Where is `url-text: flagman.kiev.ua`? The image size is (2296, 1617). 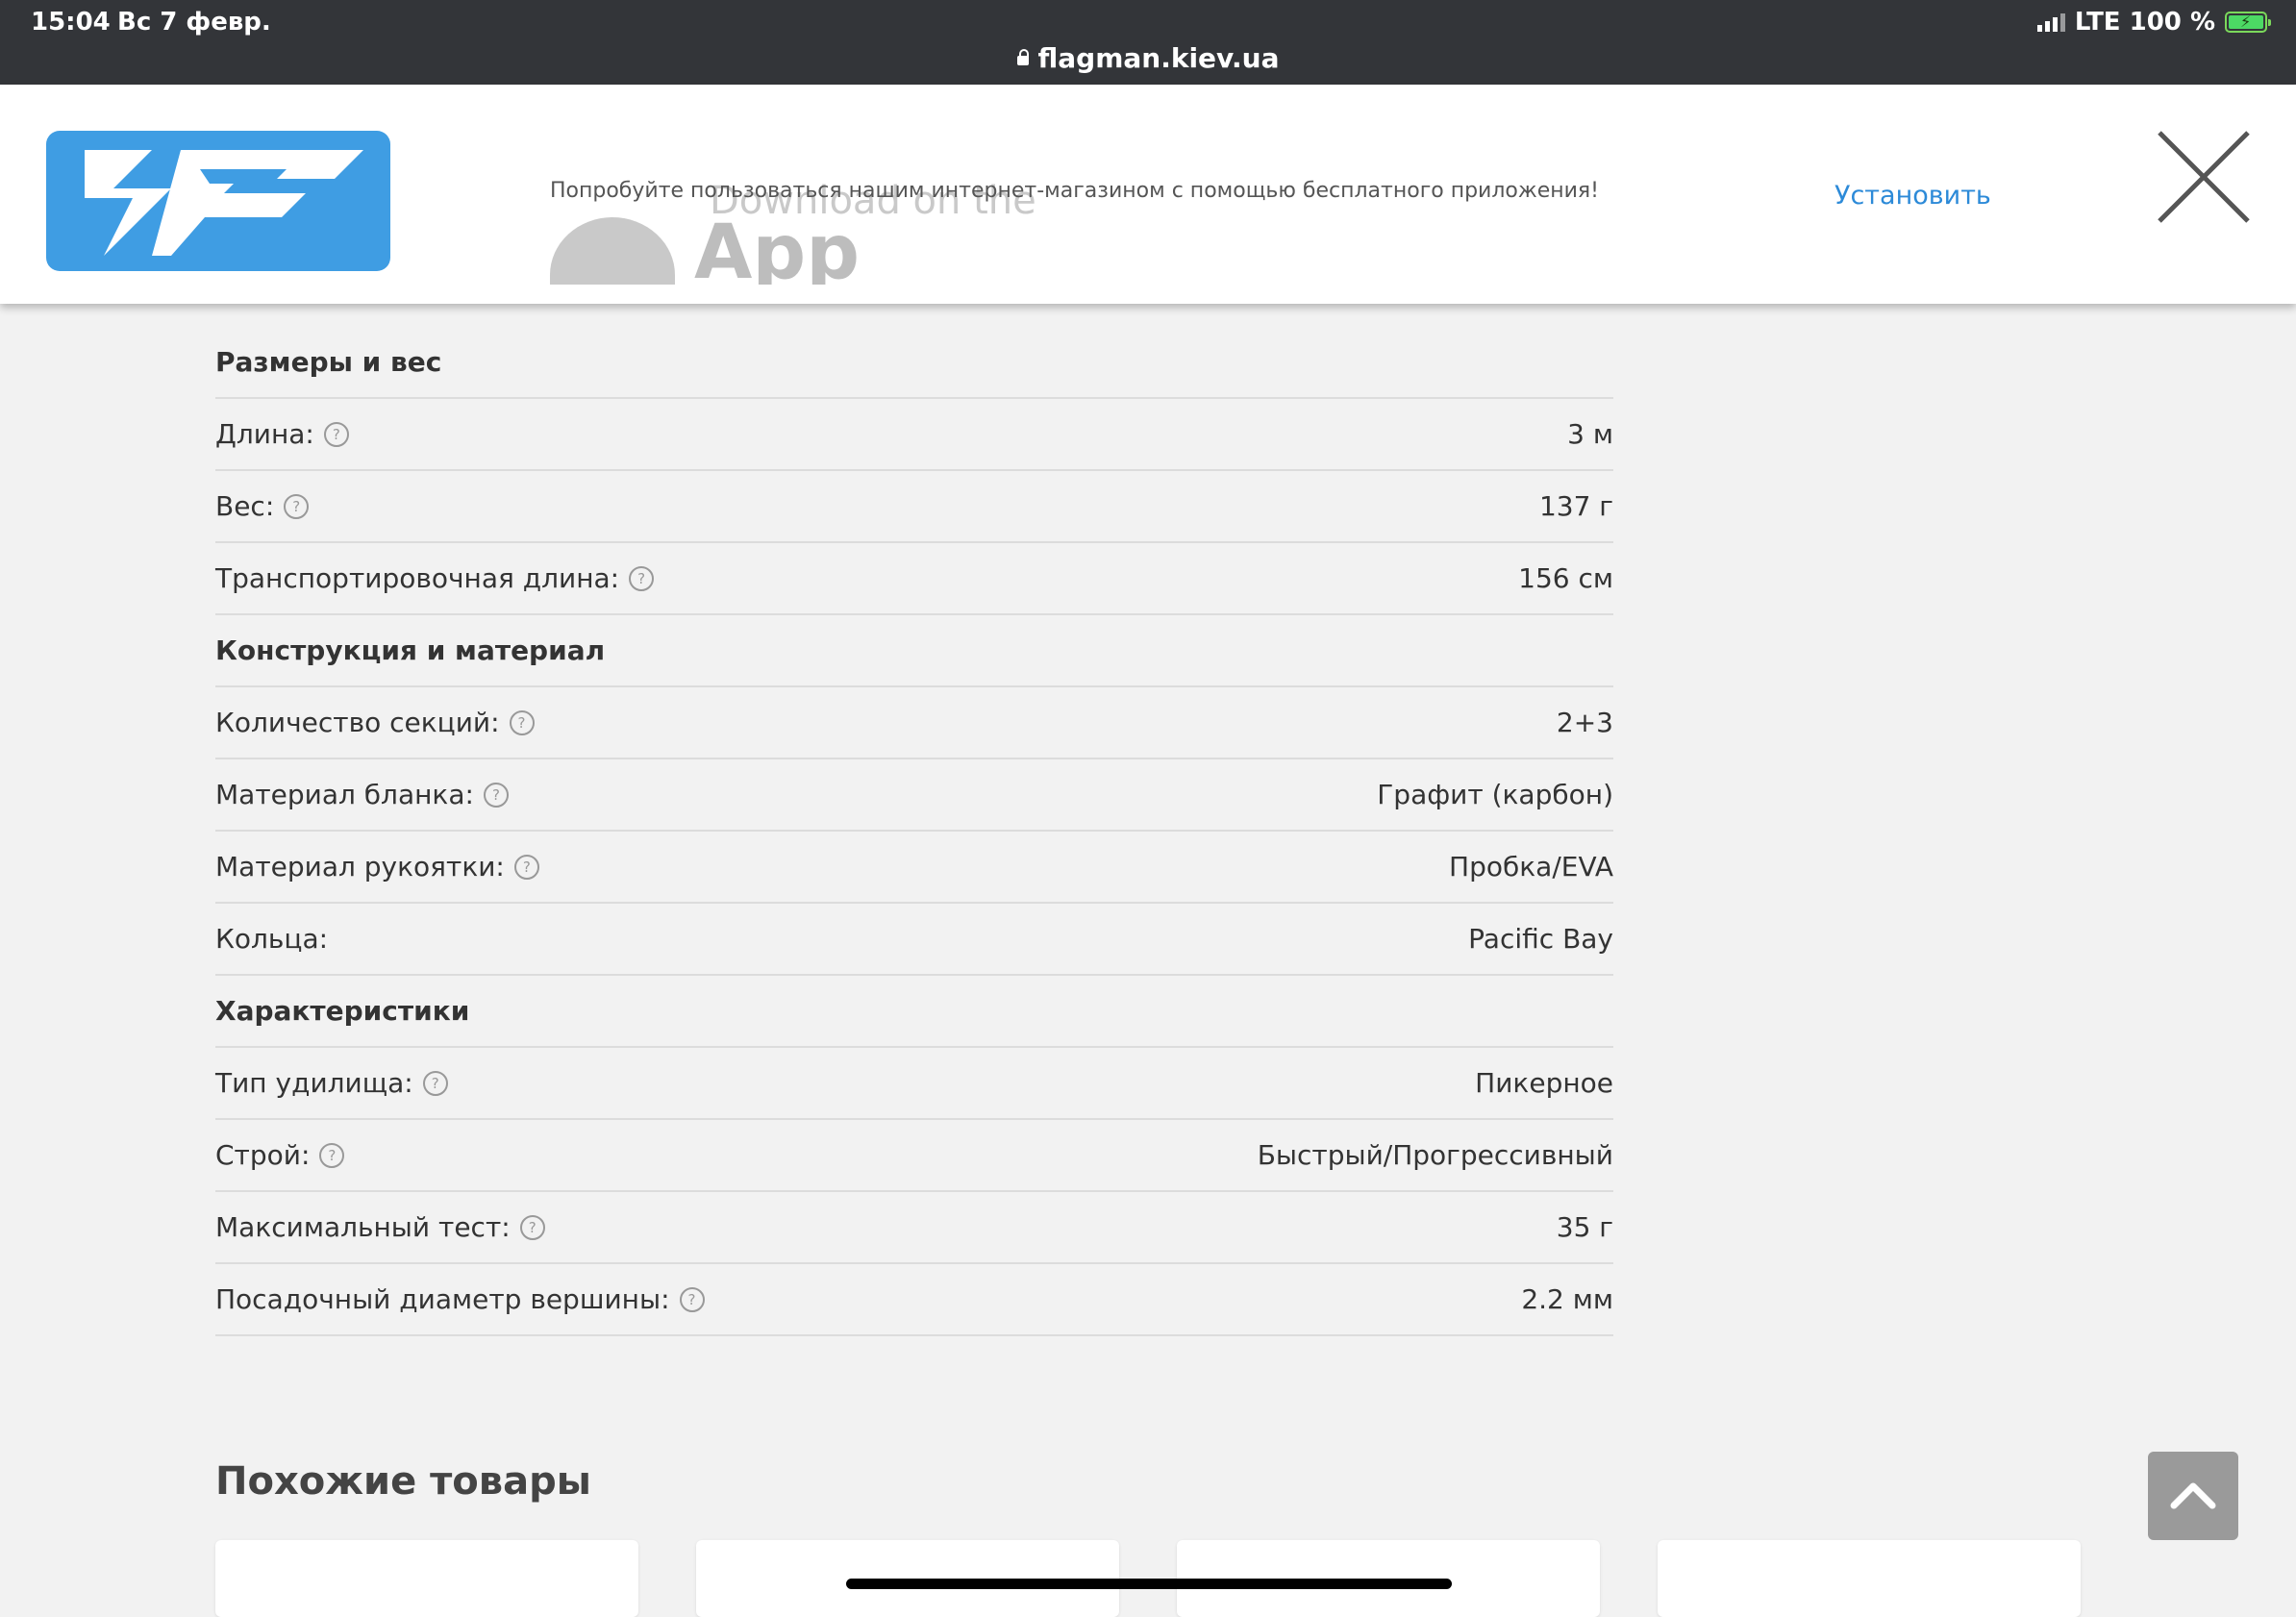
url-text: flagman.kiev.ua is located at coordinates (1158, 58).